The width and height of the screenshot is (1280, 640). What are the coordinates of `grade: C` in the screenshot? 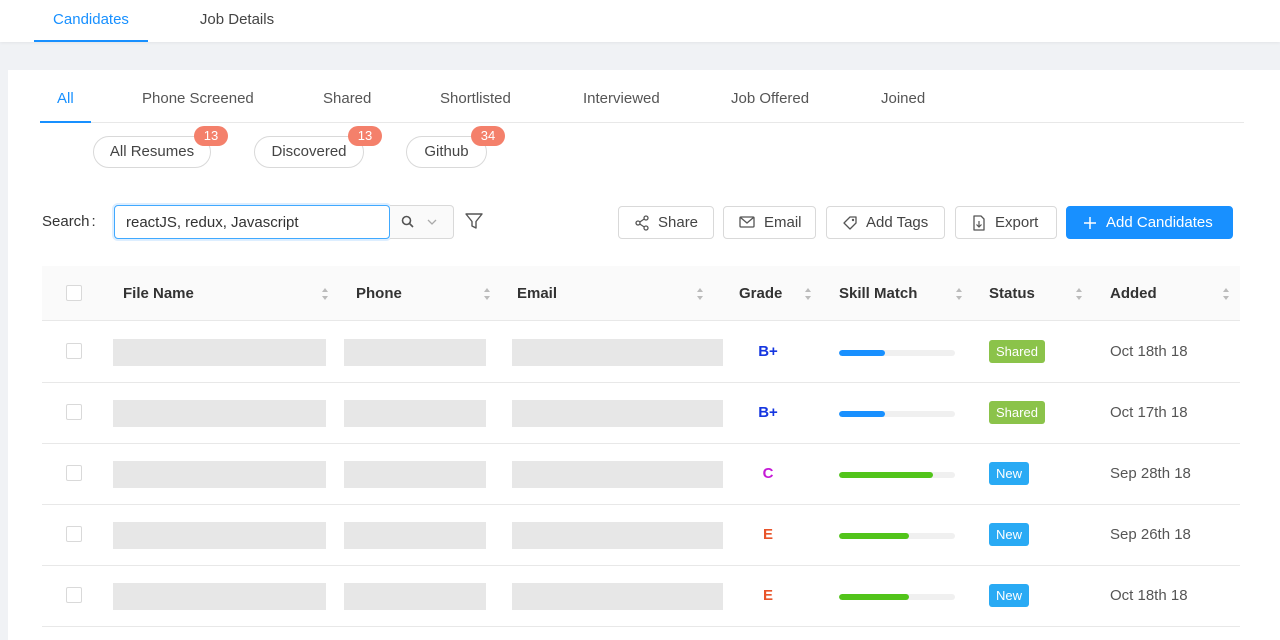 It's located at (768, 473).